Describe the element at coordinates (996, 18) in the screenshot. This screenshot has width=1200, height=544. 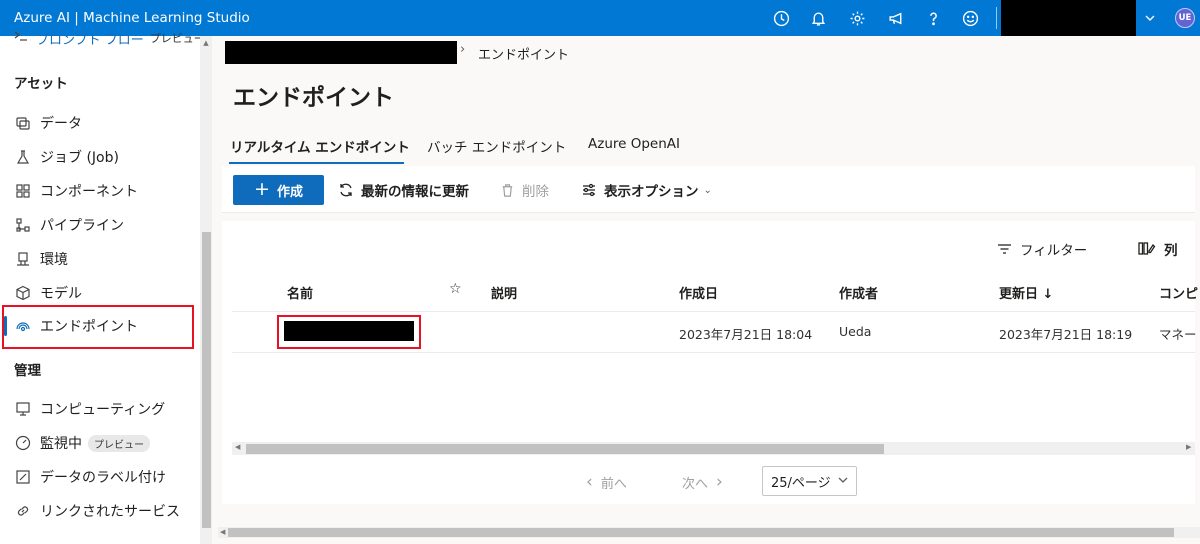
I see `top-divider` at that location.